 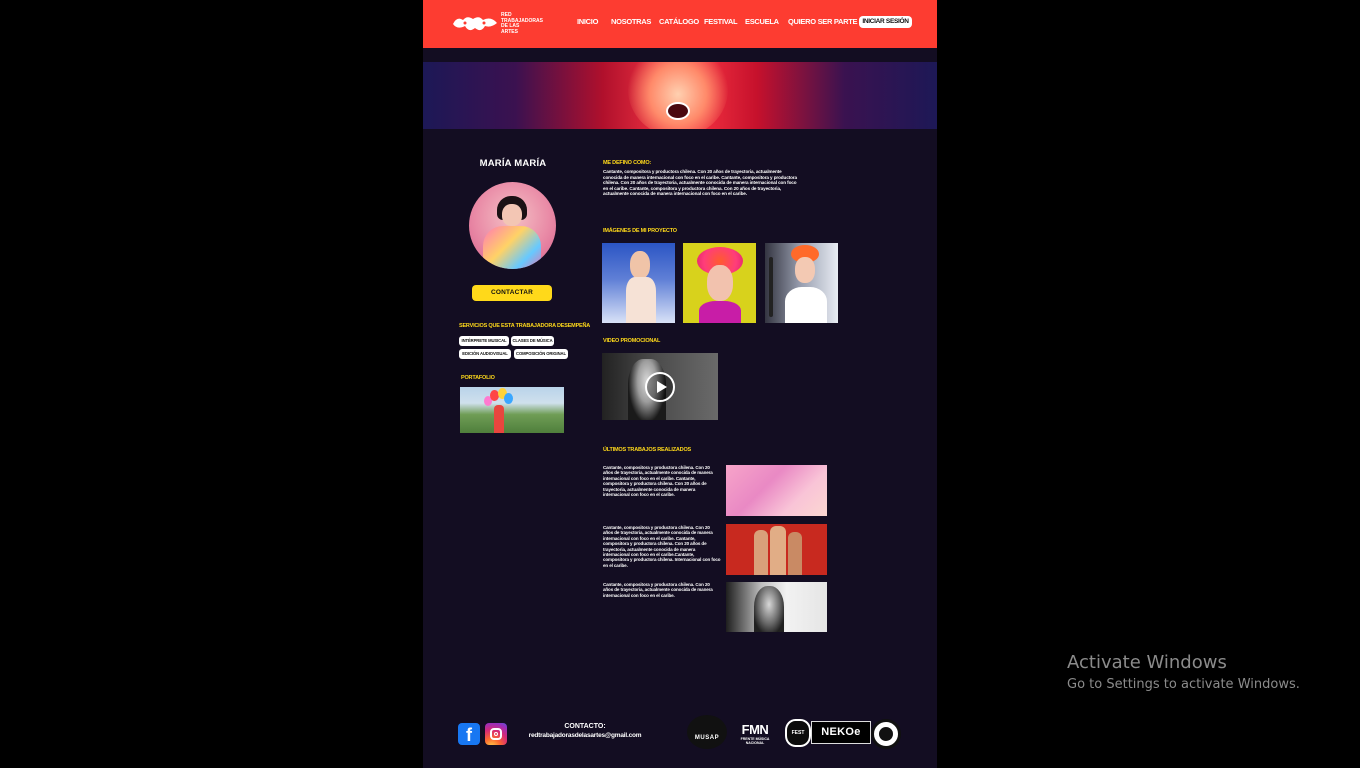 I want to click on define-title: ME DEFINO COMO:, so click(x=627, y=163).